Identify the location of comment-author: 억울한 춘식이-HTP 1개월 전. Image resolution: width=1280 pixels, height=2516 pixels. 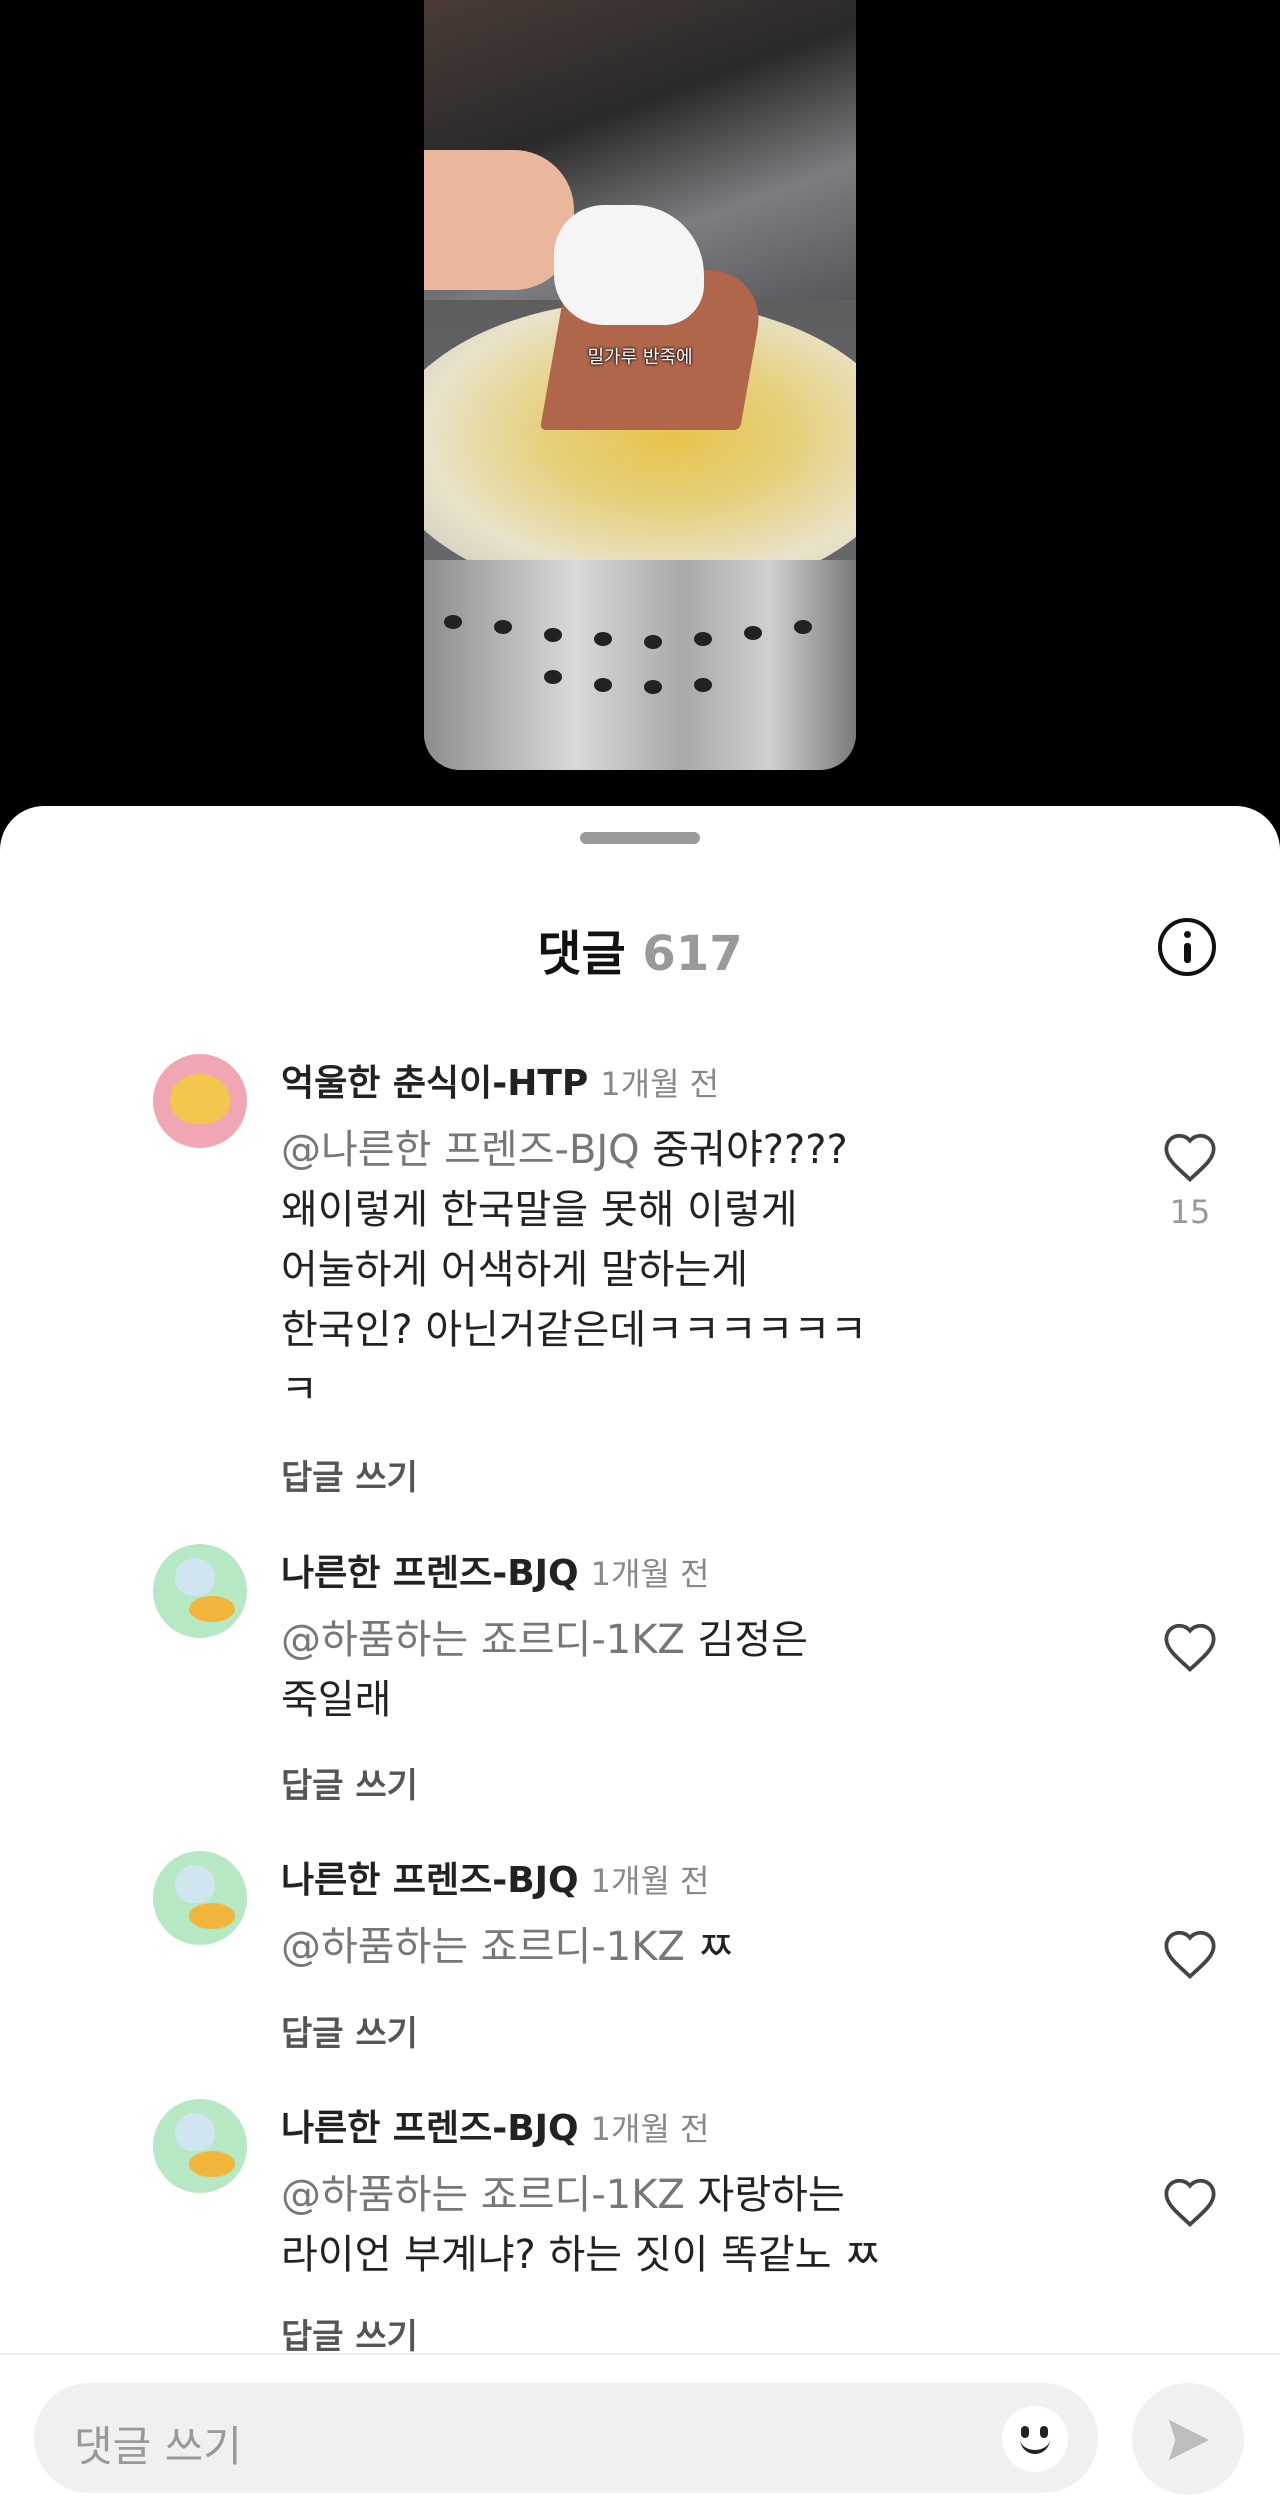
(500, 1080).